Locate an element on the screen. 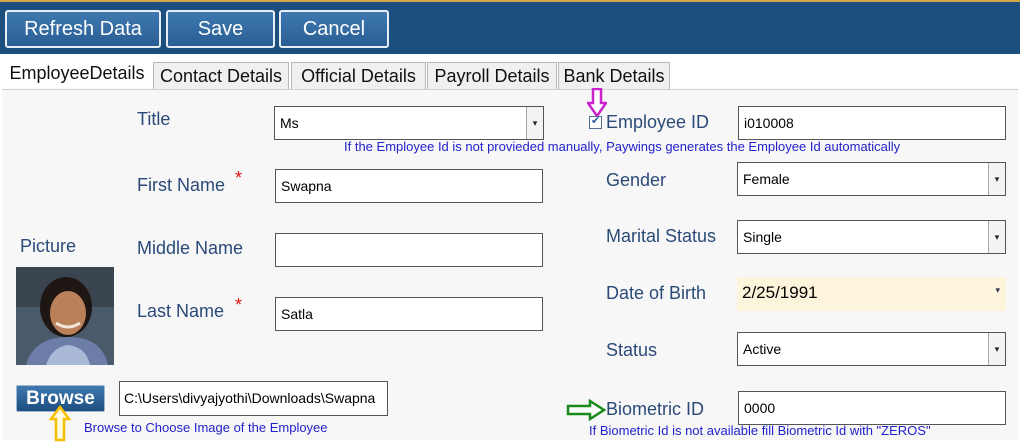 This screenshot has height=442, width=1020. employee-id-checkbox: ✔ is located at coordinates (595, 122).